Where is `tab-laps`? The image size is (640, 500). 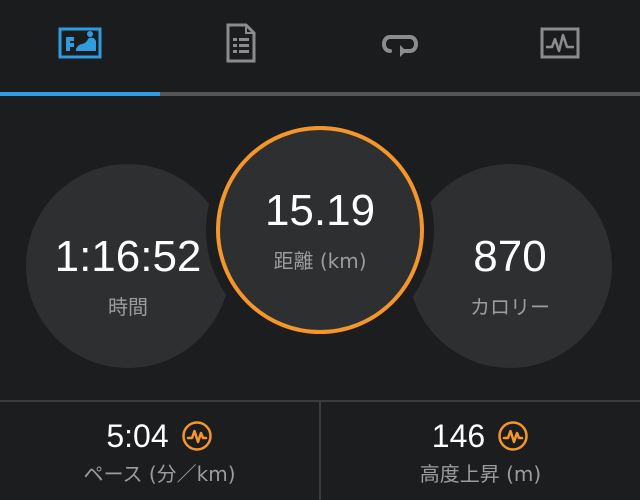 tab-laps is located at coordinates (400, 46).